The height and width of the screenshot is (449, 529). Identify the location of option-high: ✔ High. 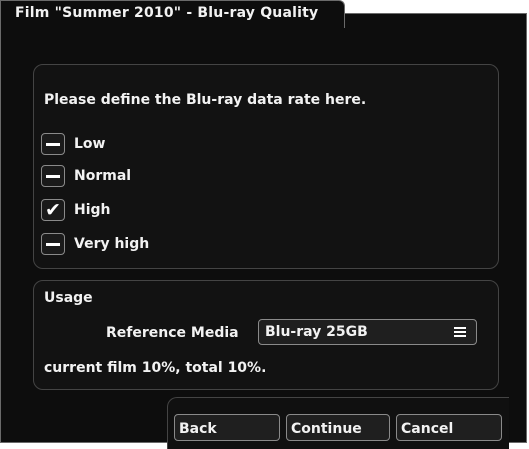
(76, 210).